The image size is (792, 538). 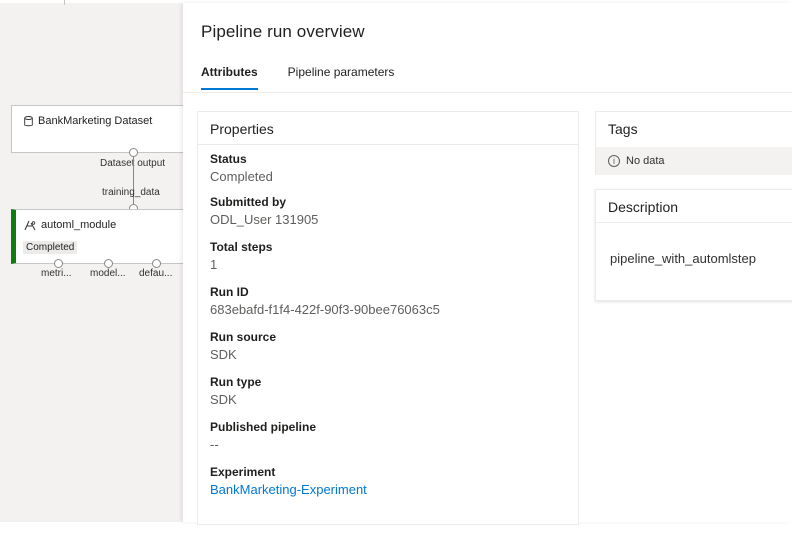 I want to click on dataset-output-port, so click(x=133, y=152).